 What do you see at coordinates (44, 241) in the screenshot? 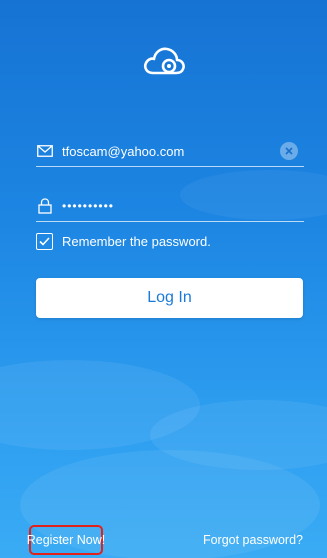
I see `checkbox-checked-icon` at bounding box center [44, 241].